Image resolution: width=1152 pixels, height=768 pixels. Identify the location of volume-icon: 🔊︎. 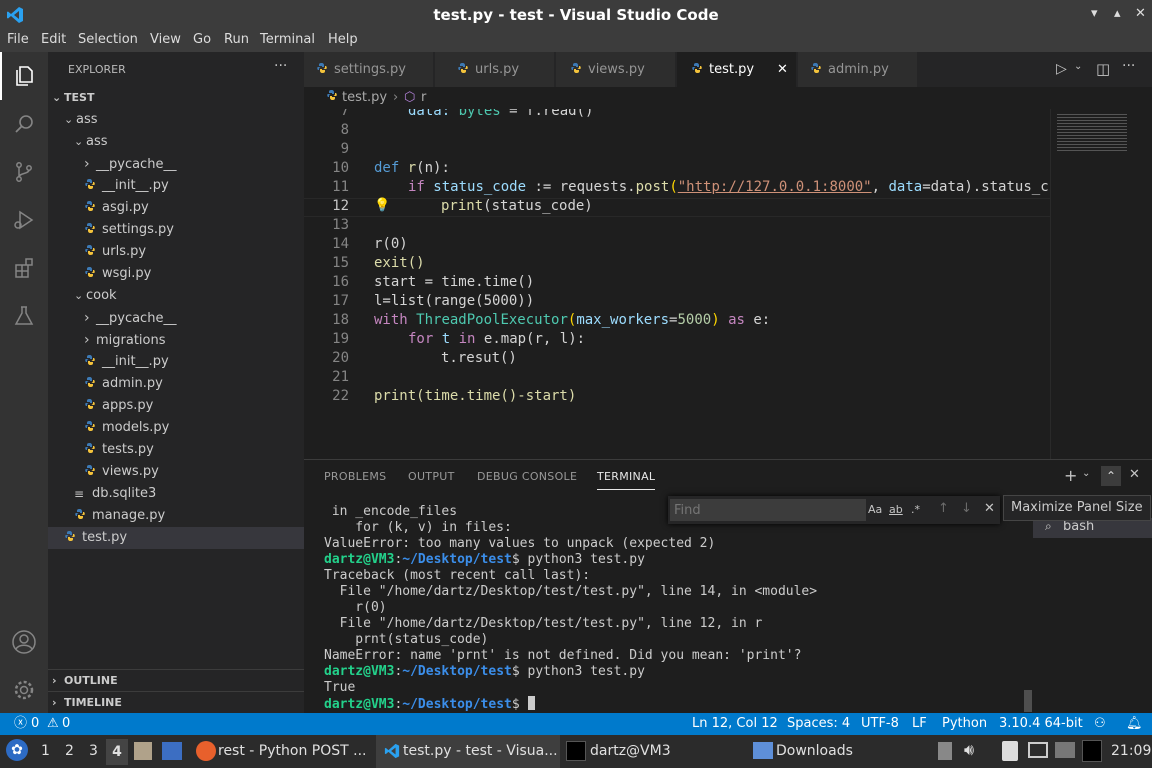
(969, 750).